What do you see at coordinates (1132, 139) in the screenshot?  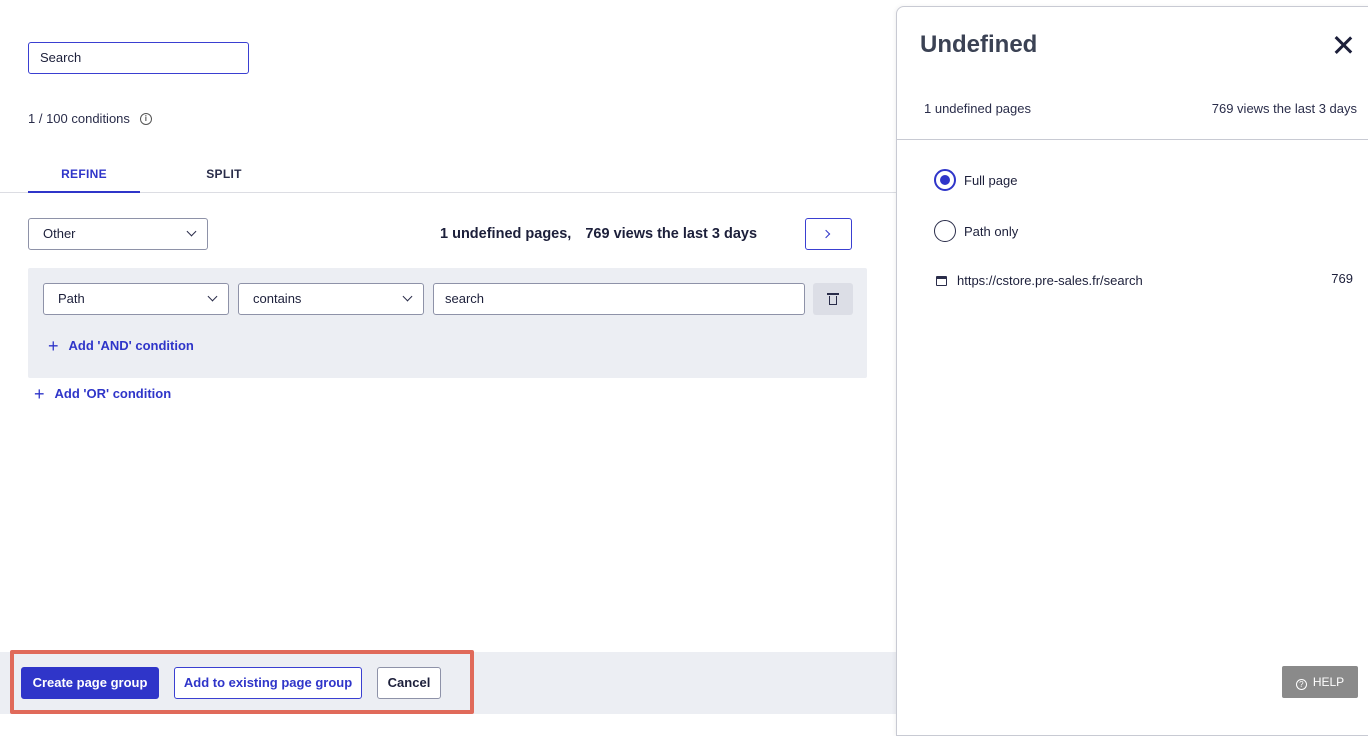 I see `divider` at bounding box center [1132, 139].